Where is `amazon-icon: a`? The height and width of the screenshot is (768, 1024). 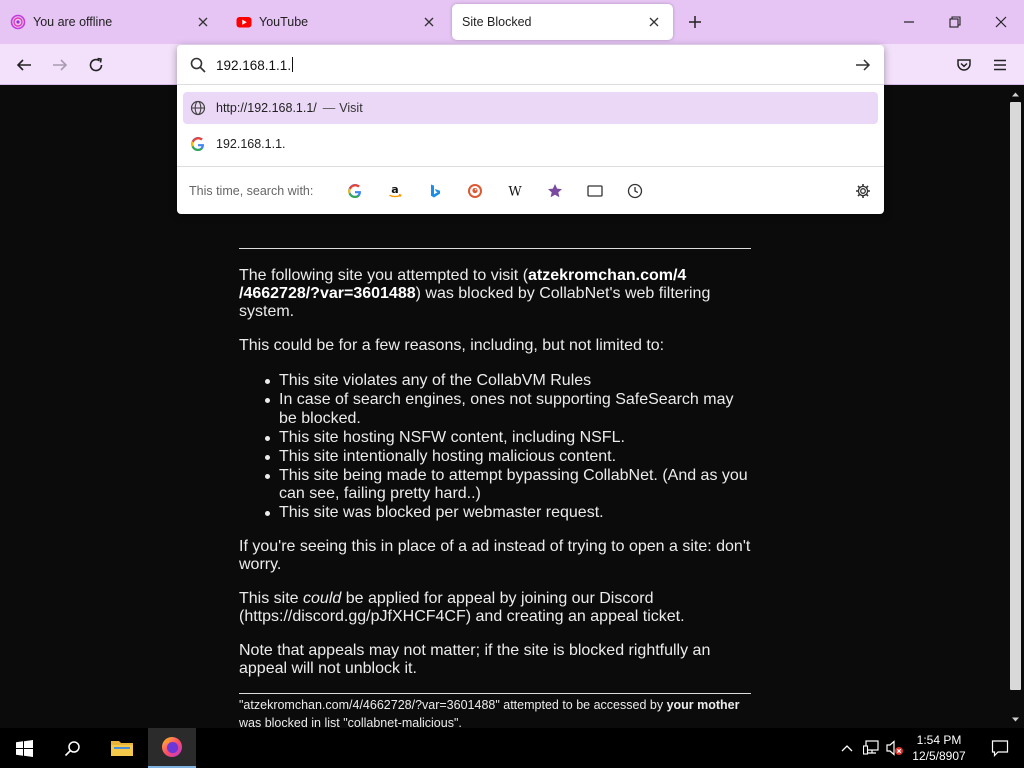
amazon-icon: a is located at coordinates (395, 190).